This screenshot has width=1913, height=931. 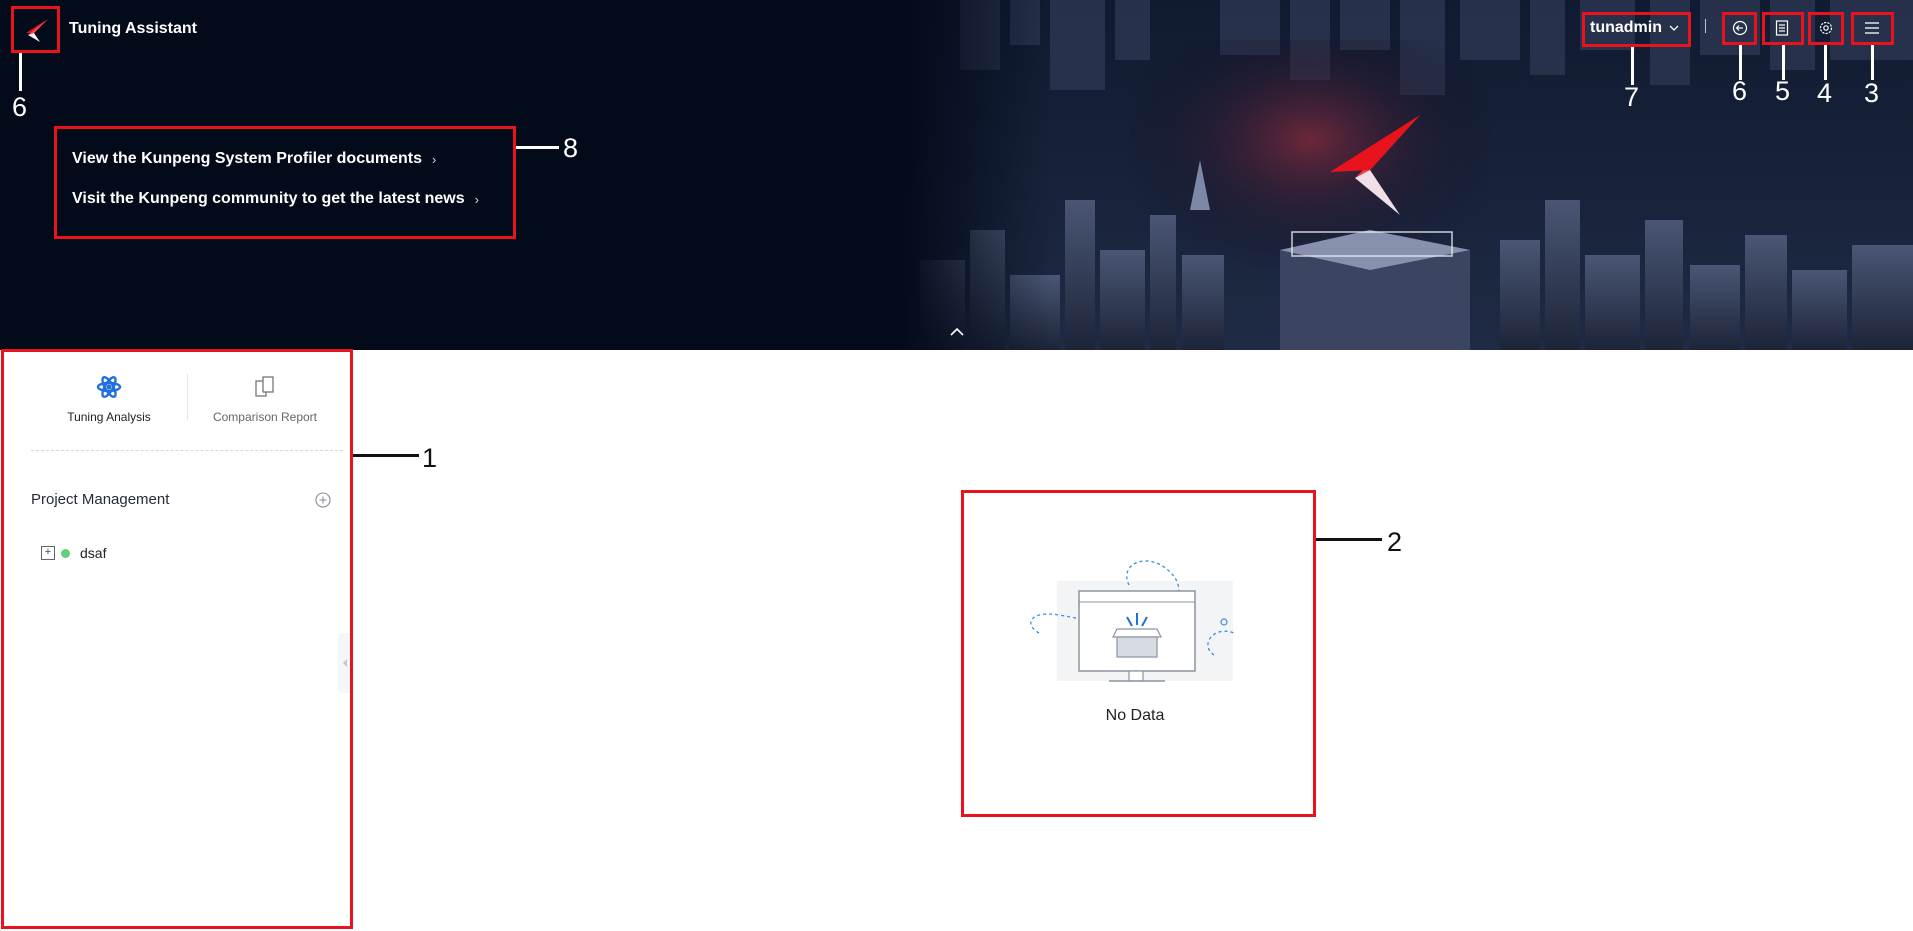 I want to click on callout-box-links, so click(x=285, y=182).